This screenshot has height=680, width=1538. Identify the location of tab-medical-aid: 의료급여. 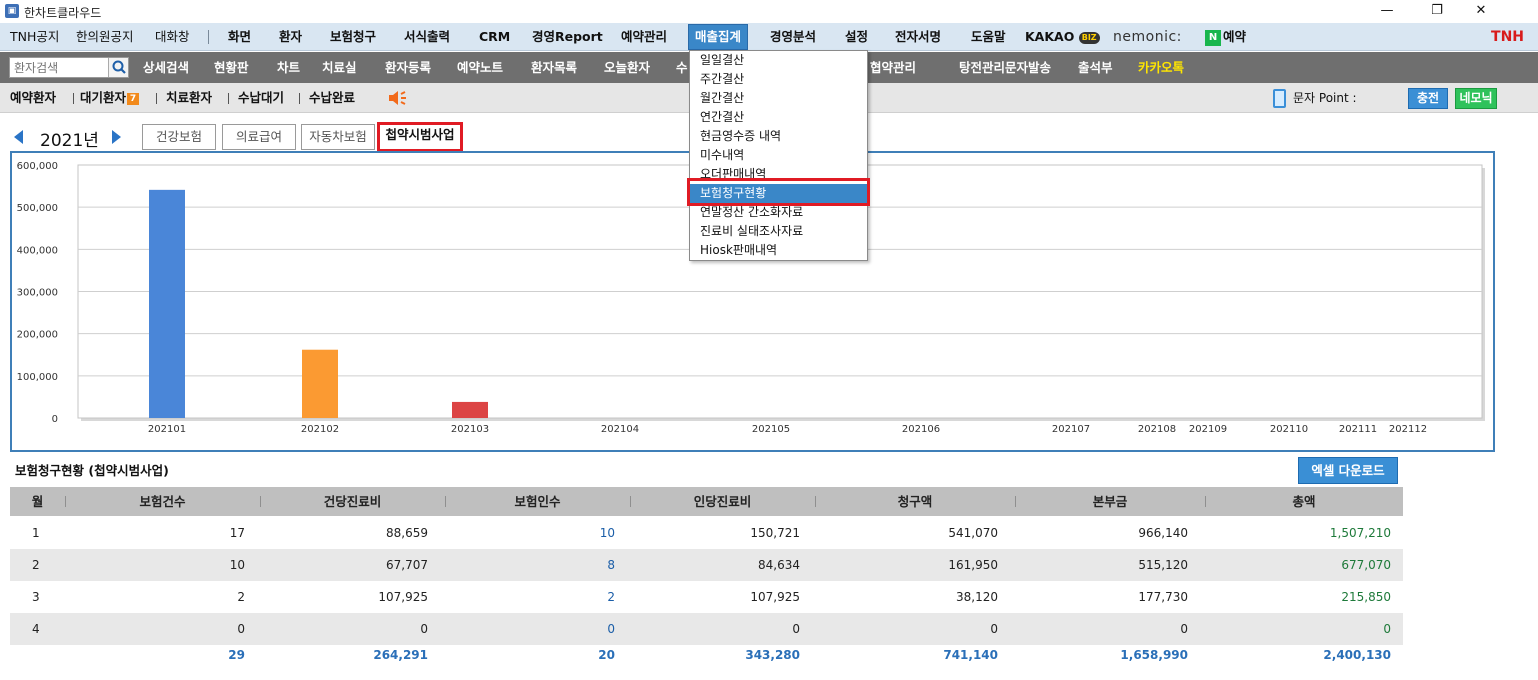
(259, 137).